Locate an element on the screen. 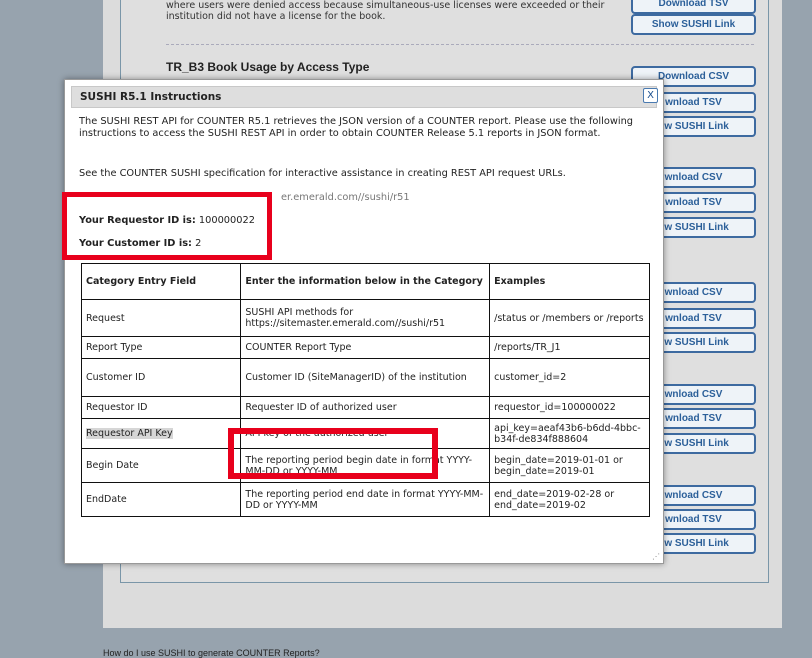 The image size is (812, 658). selected-text: Requestor API Key is located at coordinates (129, 433).